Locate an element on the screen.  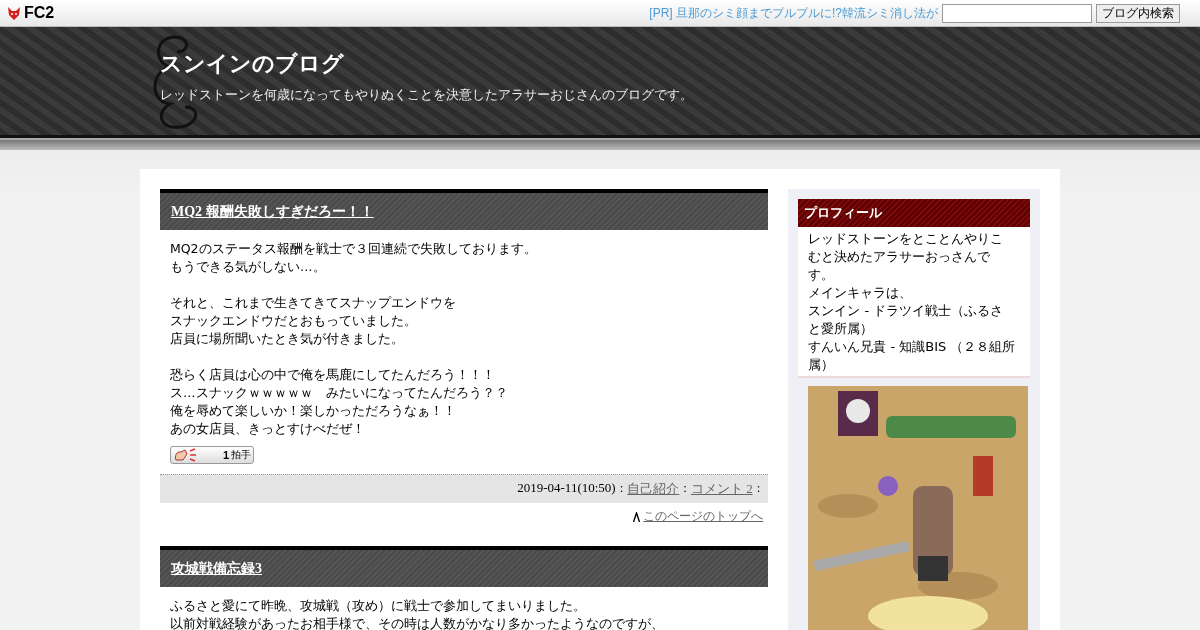
logo-text: FC2 is located at coordinates (39, 13).